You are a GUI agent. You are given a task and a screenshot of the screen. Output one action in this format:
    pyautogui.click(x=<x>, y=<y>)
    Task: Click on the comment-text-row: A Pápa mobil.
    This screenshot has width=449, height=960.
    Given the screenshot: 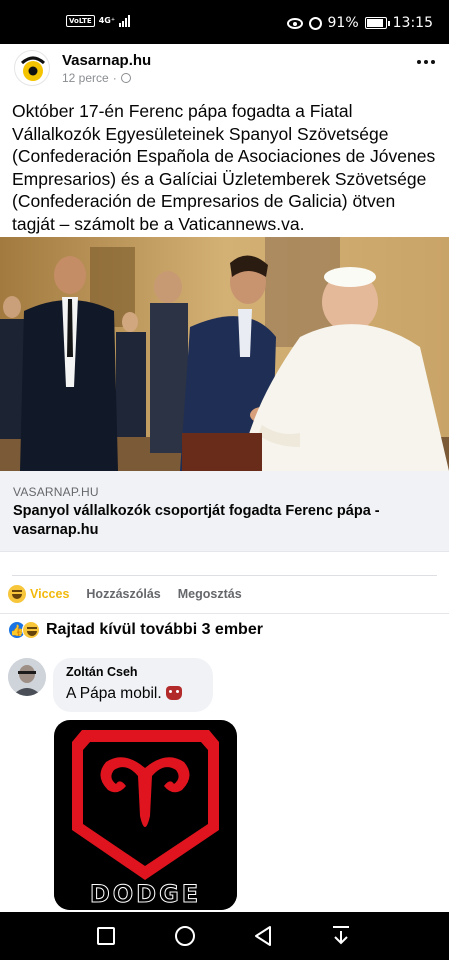 What is the action you would take?
    pyautogui.click(x=124, y=694)
    